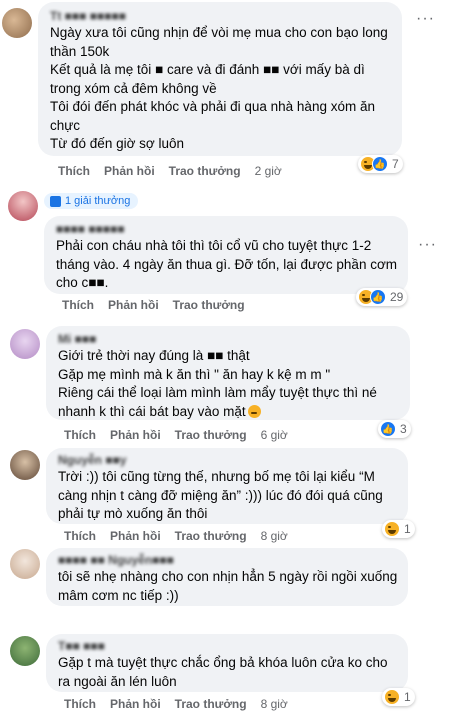 This screenshot has width=454, height=725. I want to click on comment-author: Mi ■■■, so click(229, 339).